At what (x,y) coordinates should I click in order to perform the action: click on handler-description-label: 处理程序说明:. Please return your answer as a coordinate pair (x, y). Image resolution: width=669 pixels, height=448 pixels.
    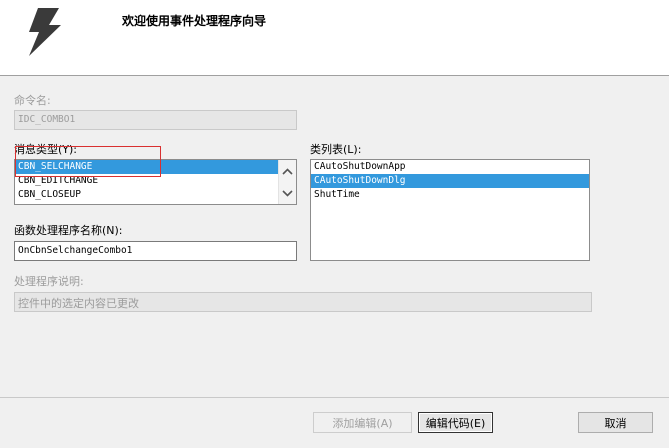
    Looking at the image, I should click on (49, 281).